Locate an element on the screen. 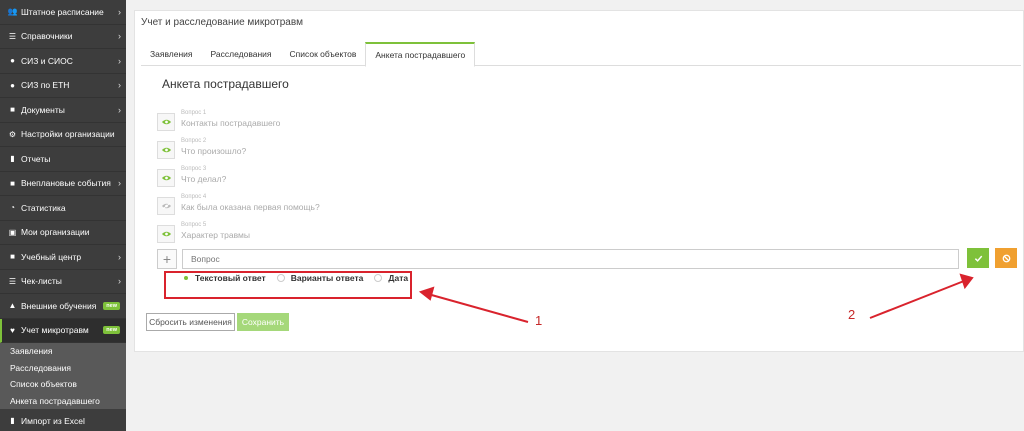 This screenshot has height=431, width=1024. sidebar-item: ● СИЗ по ЕТН › is located at coordinates (63, 86).